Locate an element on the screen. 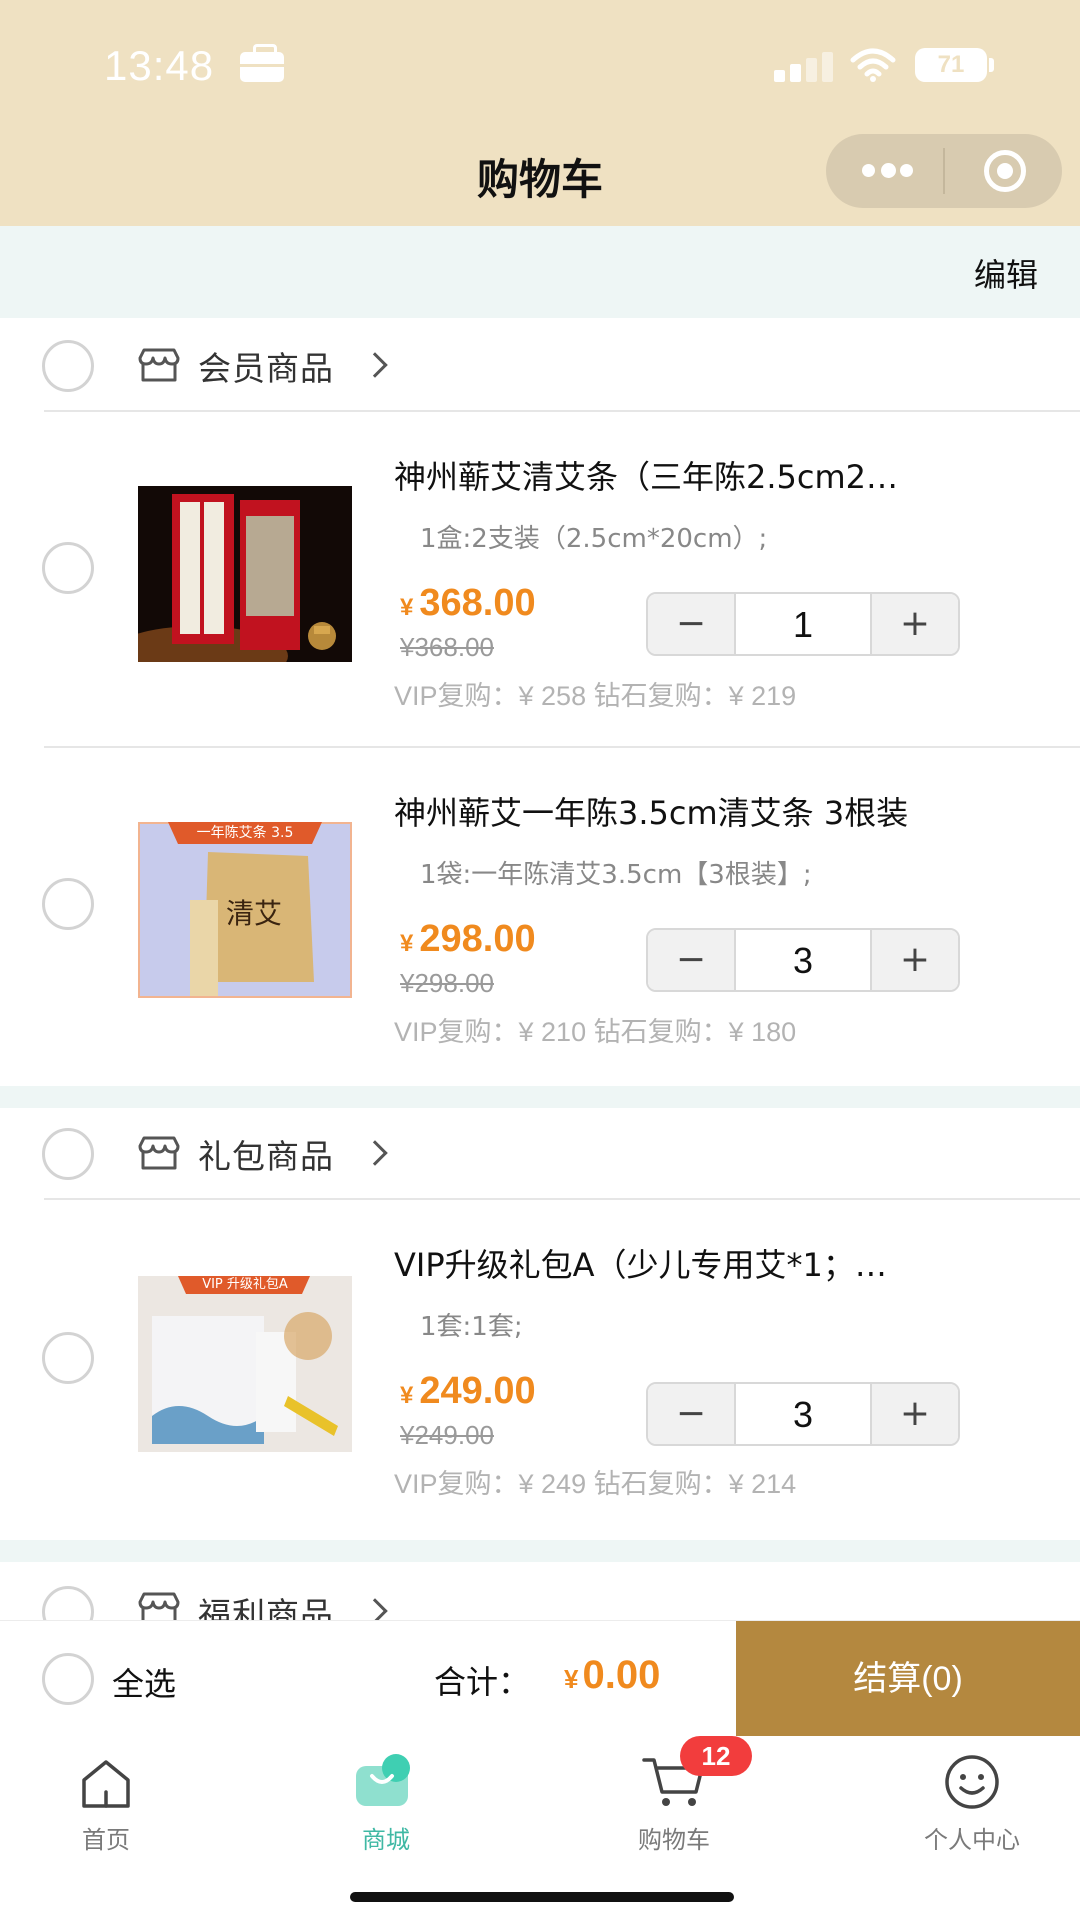 This screenshot has width=1080, height=1920. battery-indicator: 71 is located at coordinates (951, 65).